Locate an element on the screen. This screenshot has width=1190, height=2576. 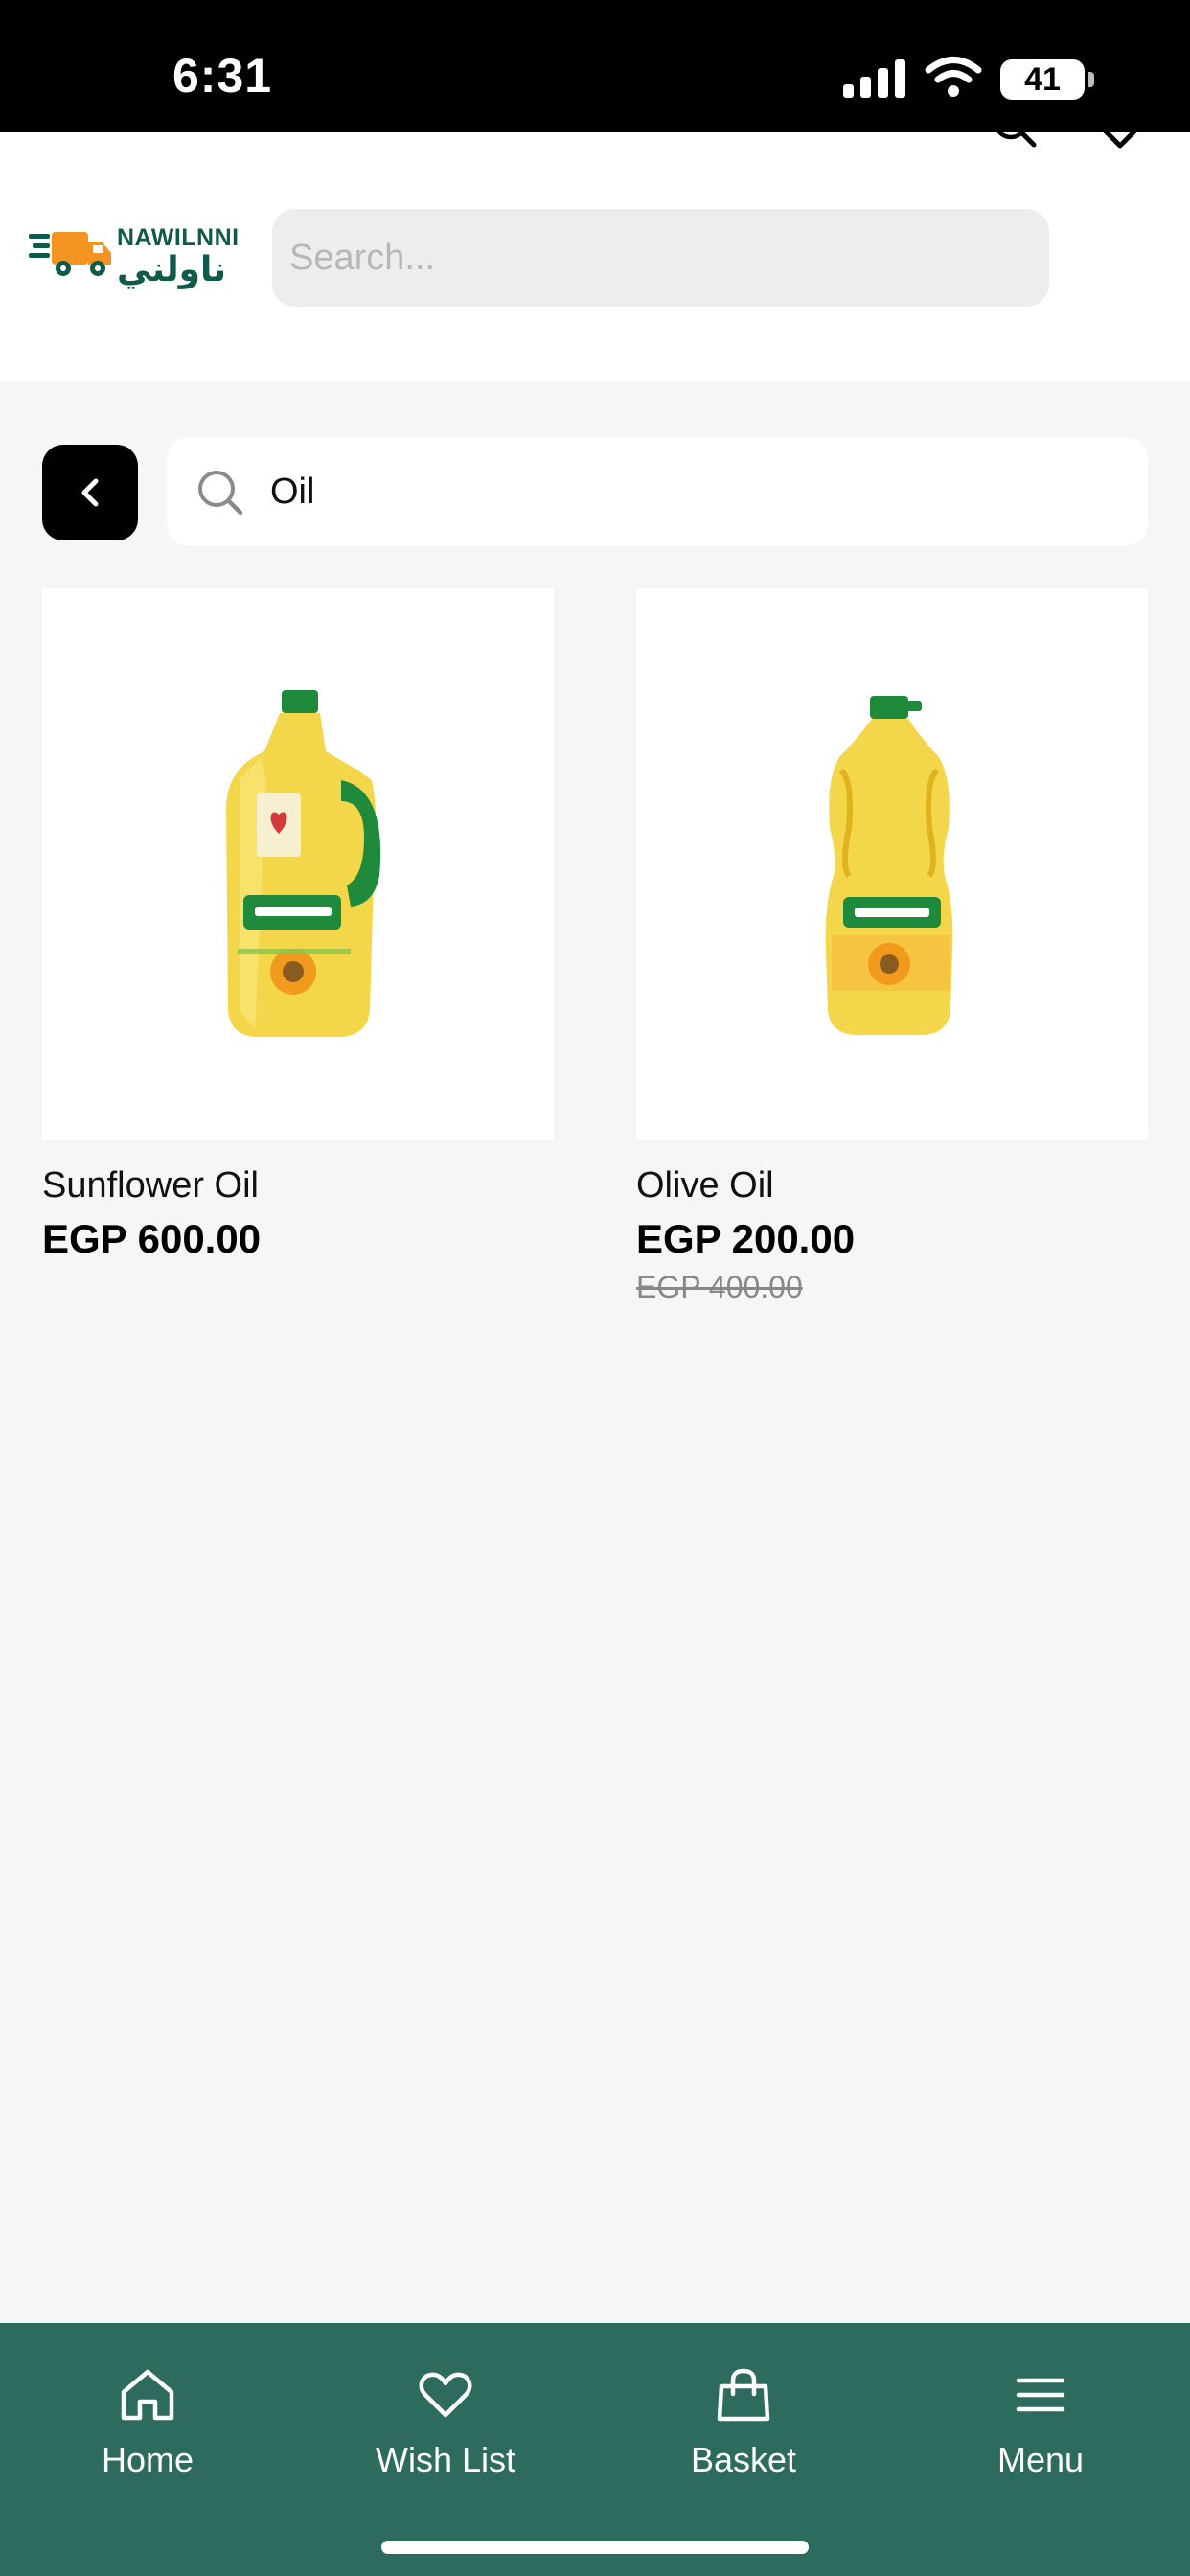
nawilnni-logo: NAWILNNI ناولني is located at coordinates (139, 255).